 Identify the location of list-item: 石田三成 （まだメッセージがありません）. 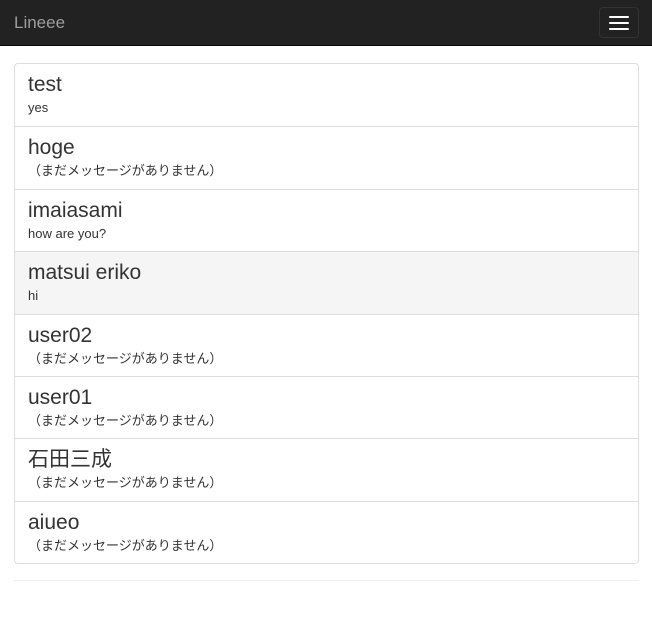
(326, 469).